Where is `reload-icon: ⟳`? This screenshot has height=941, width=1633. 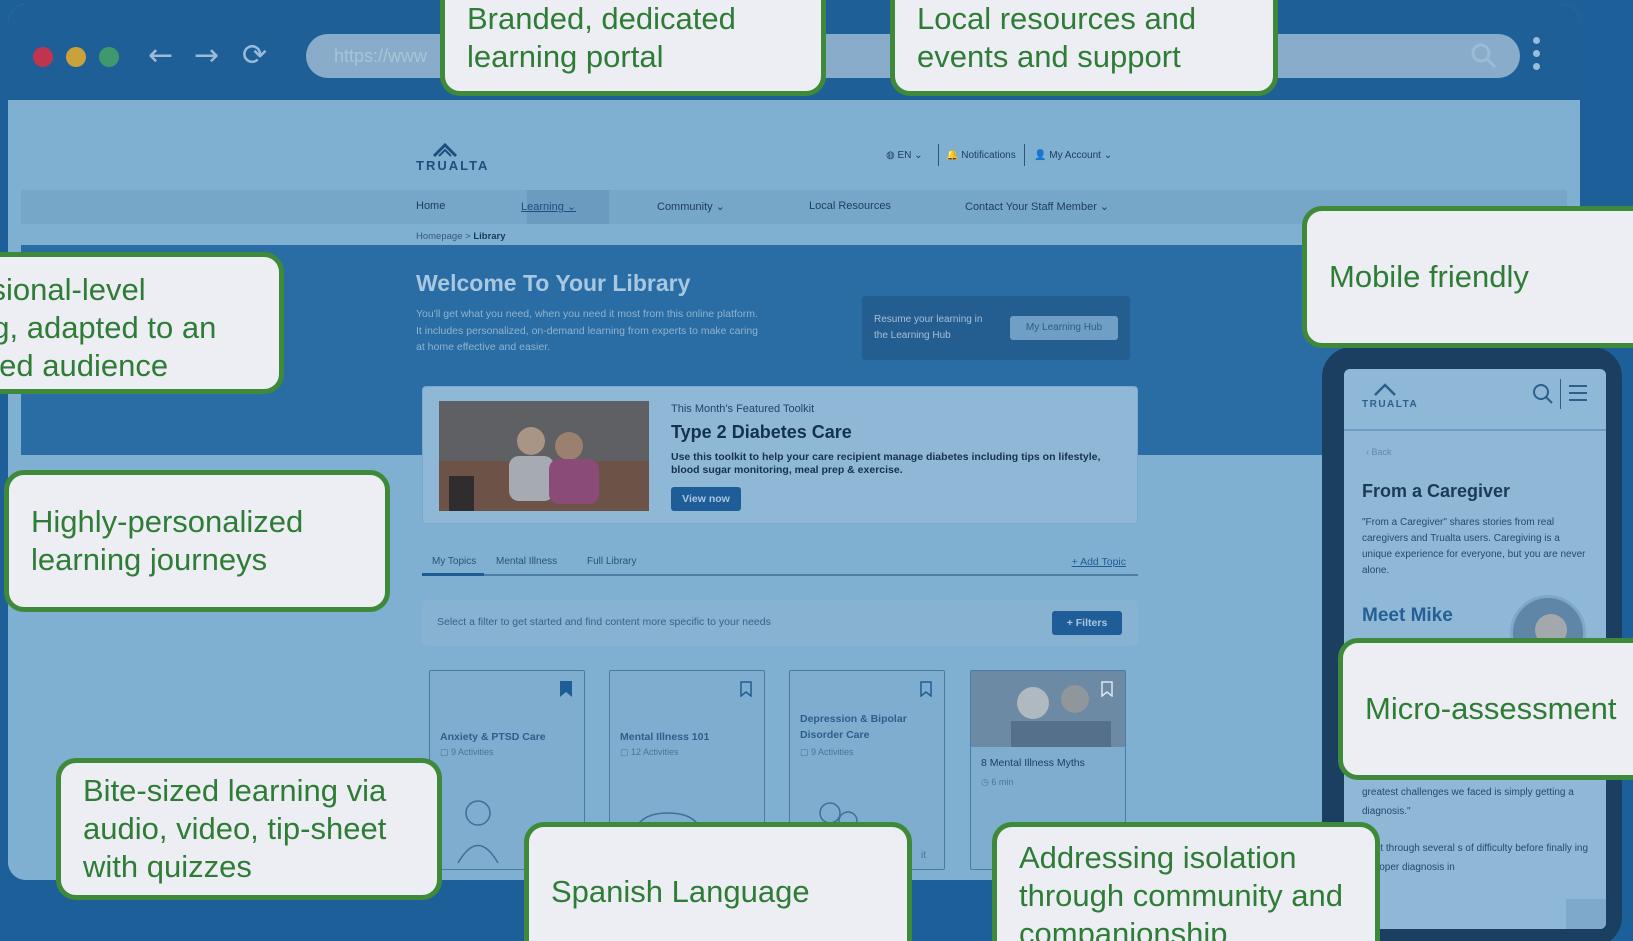
reload-icon: ⟳ is located at coordinates (254, 56).